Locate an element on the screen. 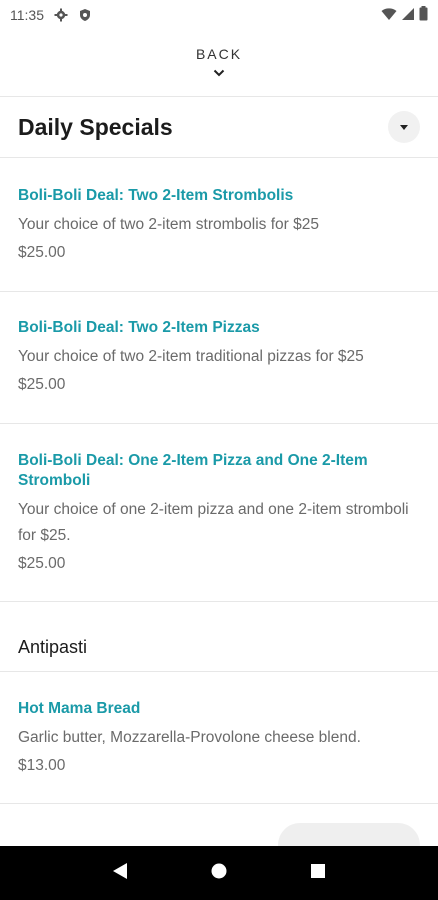  system-navigation-bar is located at coordinates (219, 873).